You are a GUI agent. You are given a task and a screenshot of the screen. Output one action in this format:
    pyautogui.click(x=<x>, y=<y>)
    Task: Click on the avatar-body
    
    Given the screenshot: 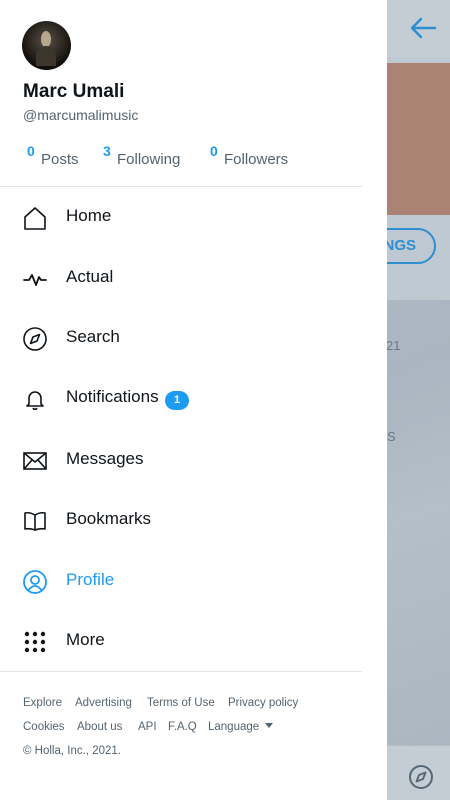 What is the action you would take?
    pyautogui.click(x=46, y=56)
    